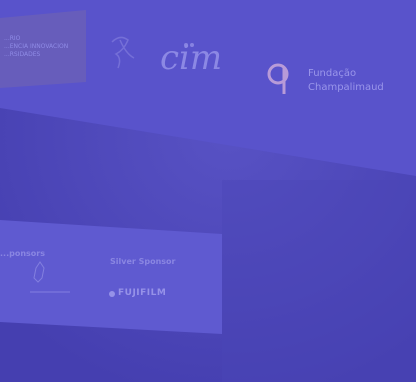  I want to click on partner-text-line: ...ENCIA INNOVACION, so click(36, 46).